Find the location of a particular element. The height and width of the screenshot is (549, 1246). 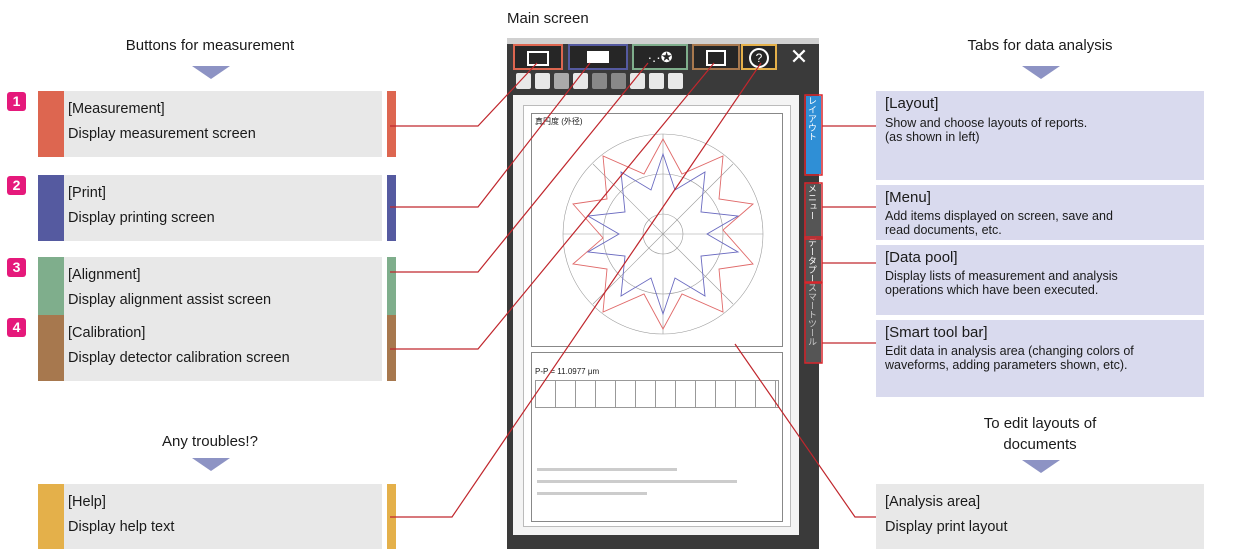

connector-print is located at coordinates (490, 135).